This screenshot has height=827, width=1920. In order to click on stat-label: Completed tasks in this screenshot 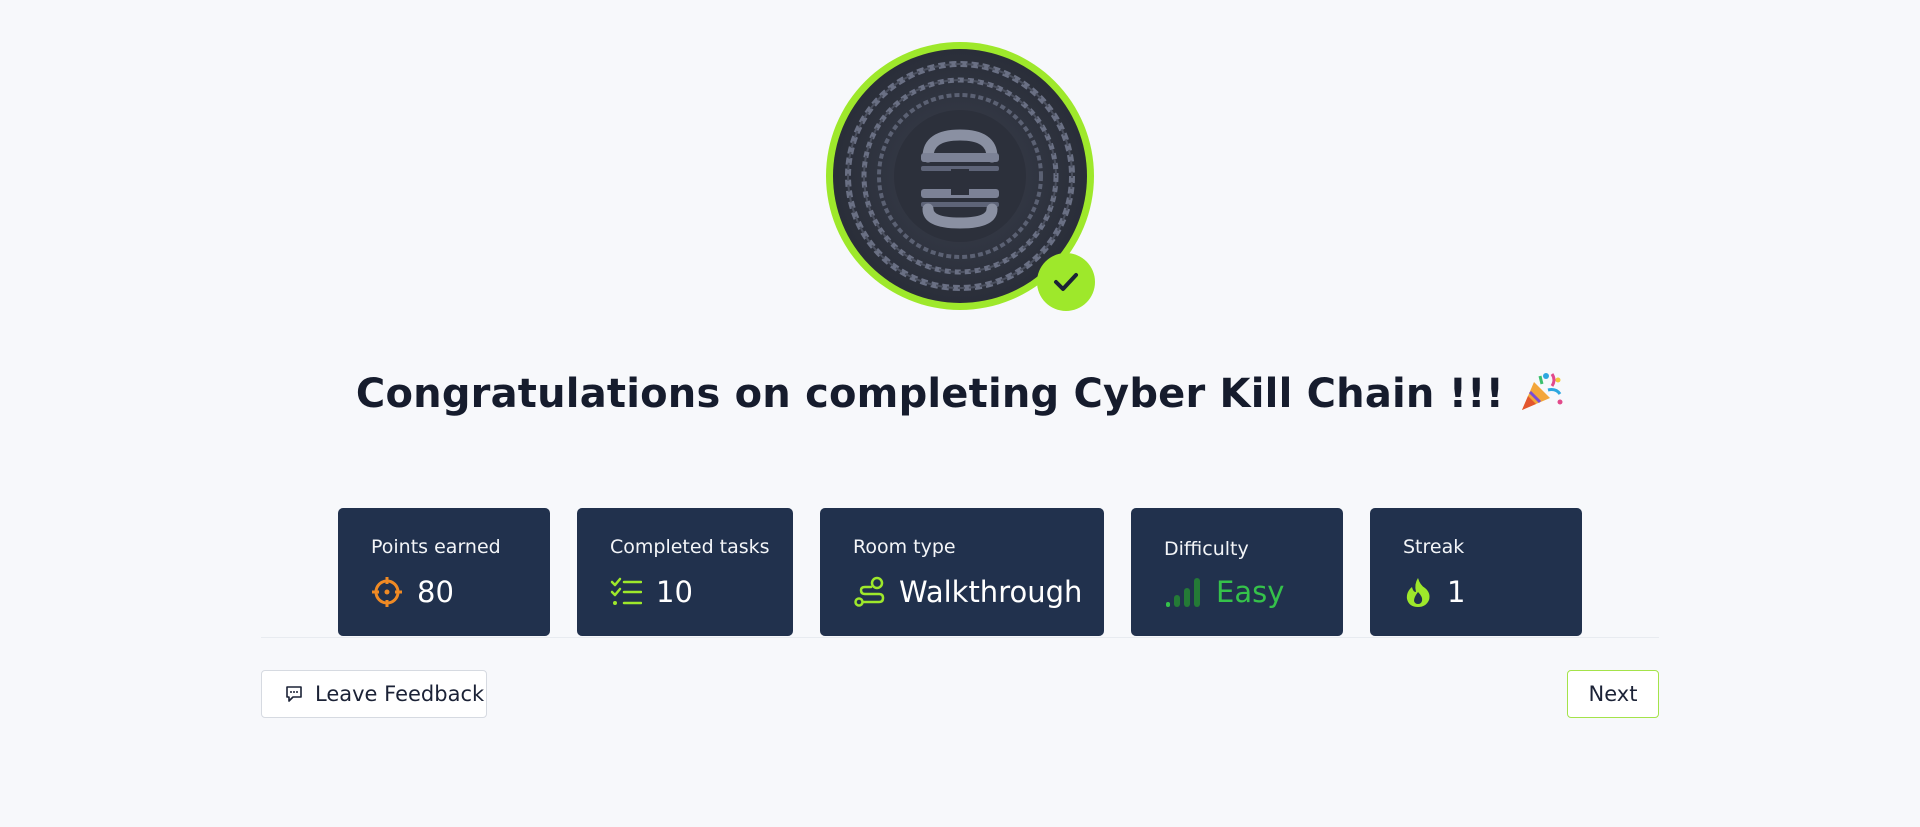, I will do `click(690, 547)`.